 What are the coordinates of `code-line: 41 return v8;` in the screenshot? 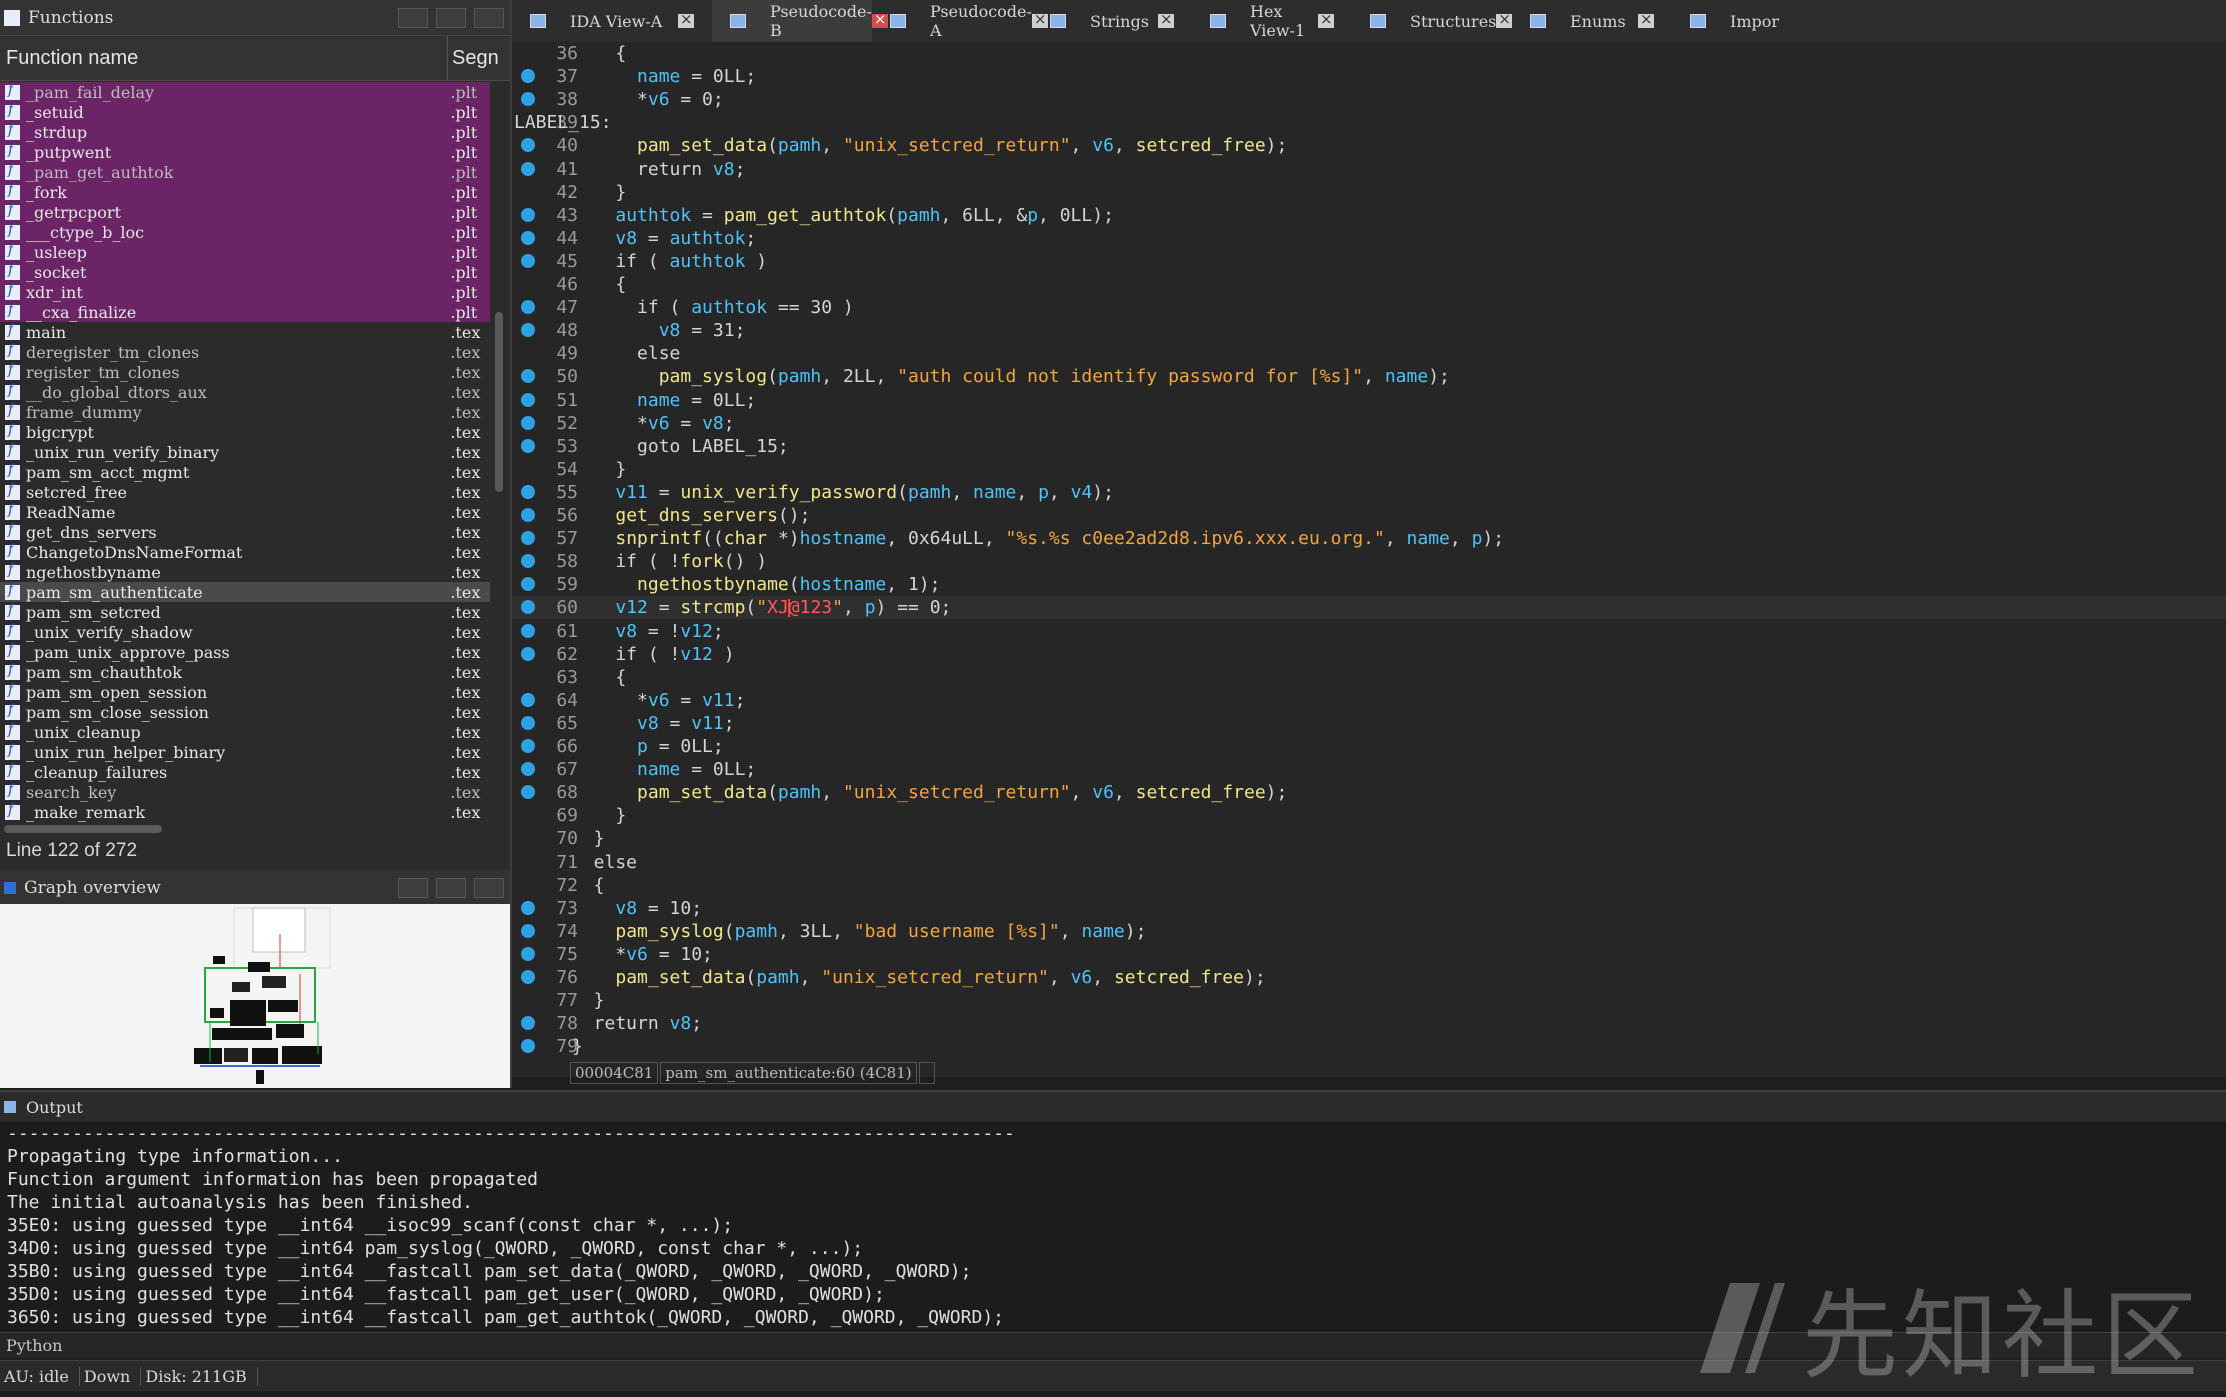 It's located at (1369, 169).